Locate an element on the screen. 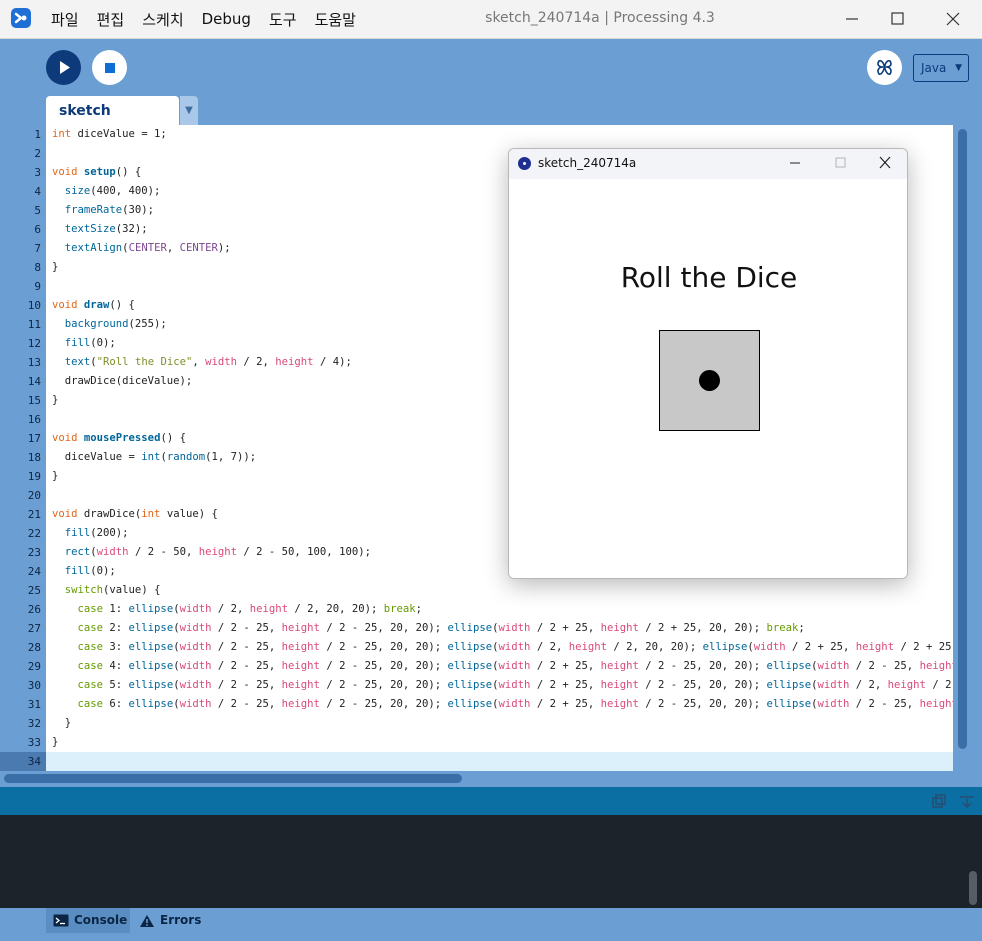 This screenshot has height=941, width=982. line-number: 19 is located at coordinates (34, 476).